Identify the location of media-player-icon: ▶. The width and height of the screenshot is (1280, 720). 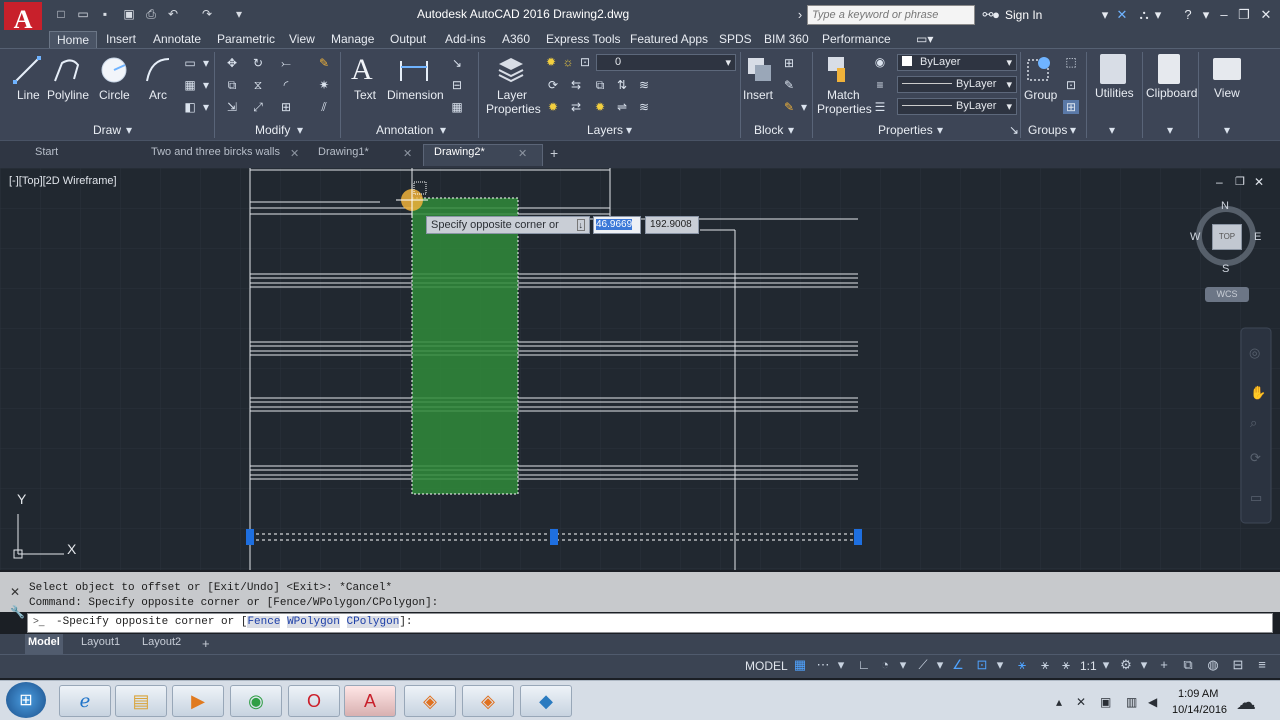
(198, 701).